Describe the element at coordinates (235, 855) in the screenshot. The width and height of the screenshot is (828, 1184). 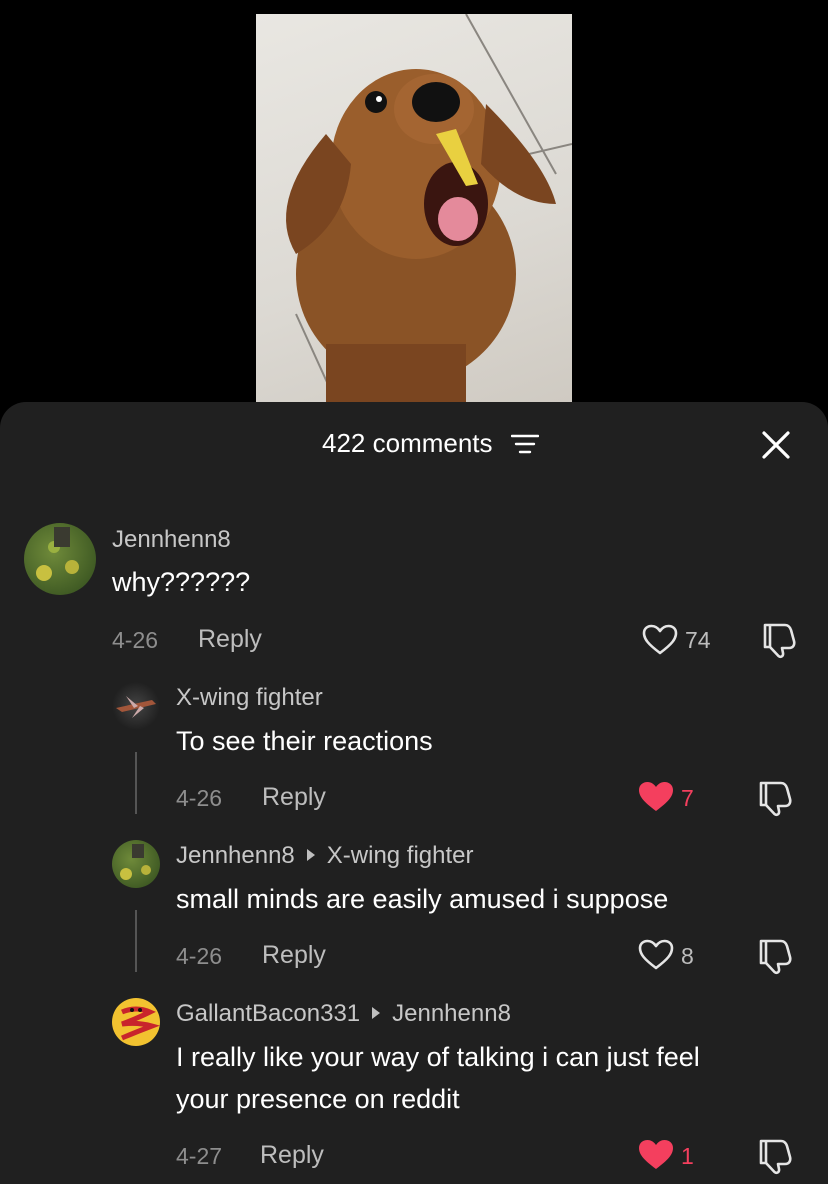
I see `comment-username-text: Jennhenn8` at that location.